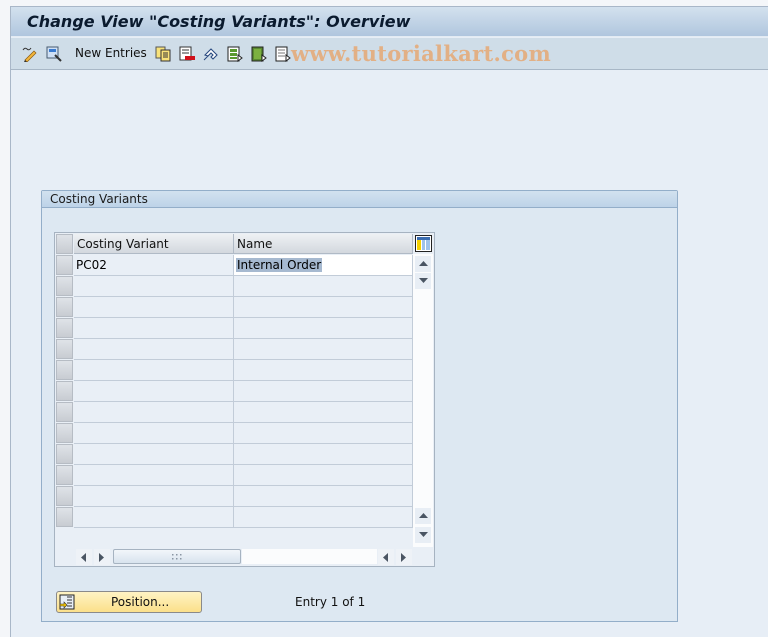  What do you see at coordinates (323, 244) in the screenshot?
I see `column-header-name: Name` at bounding box center [323, 244].